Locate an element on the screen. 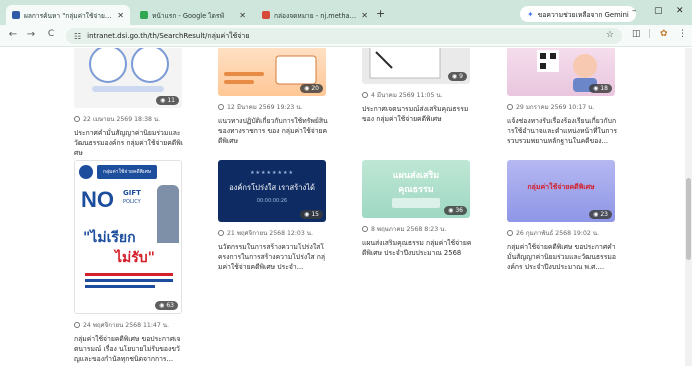  card-date: 24 พฤศจิกายน 2568 11:47 น. is located at coordinates (129, 325).